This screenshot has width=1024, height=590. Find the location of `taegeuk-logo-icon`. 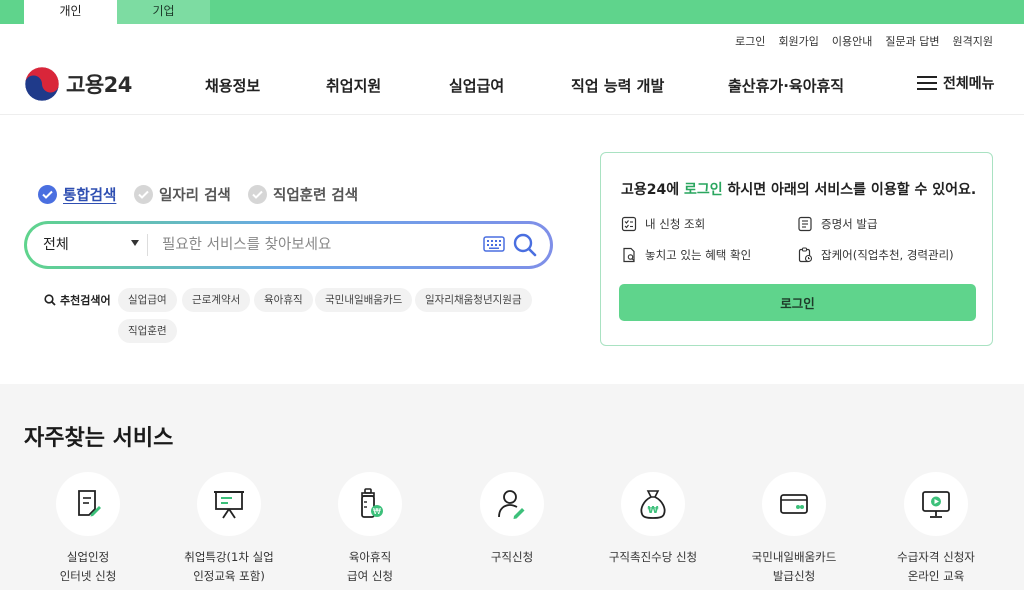

taegeuk-logo-icon is located at coordinates (42, 84).